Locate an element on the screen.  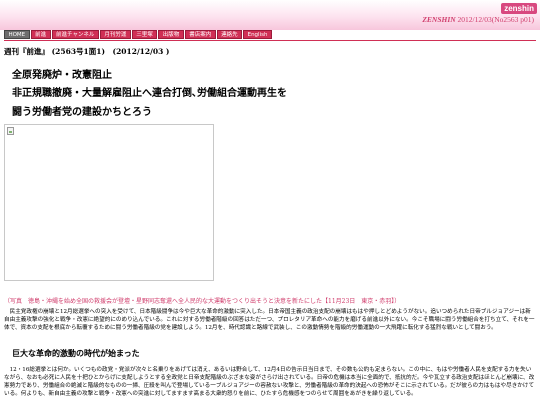
nav-item-zenshin: 前進 is located at coordinates (40, 34).